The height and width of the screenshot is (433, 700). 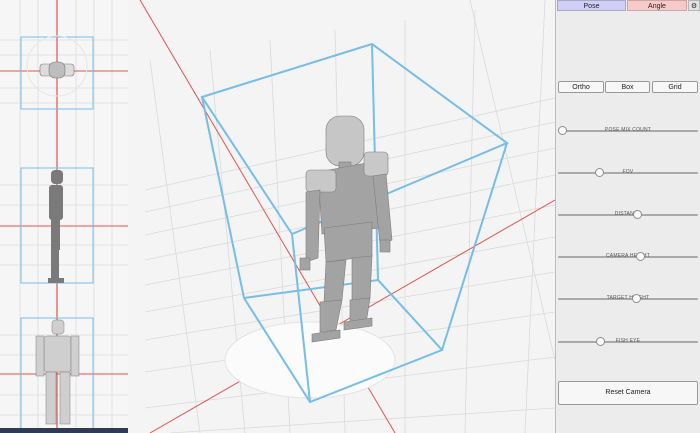 What do you see at coordinates (628, 257) in the screenshot?
I see `camera-height-slider: CAMERA HEIGHT` at bounding box center [628, 257].